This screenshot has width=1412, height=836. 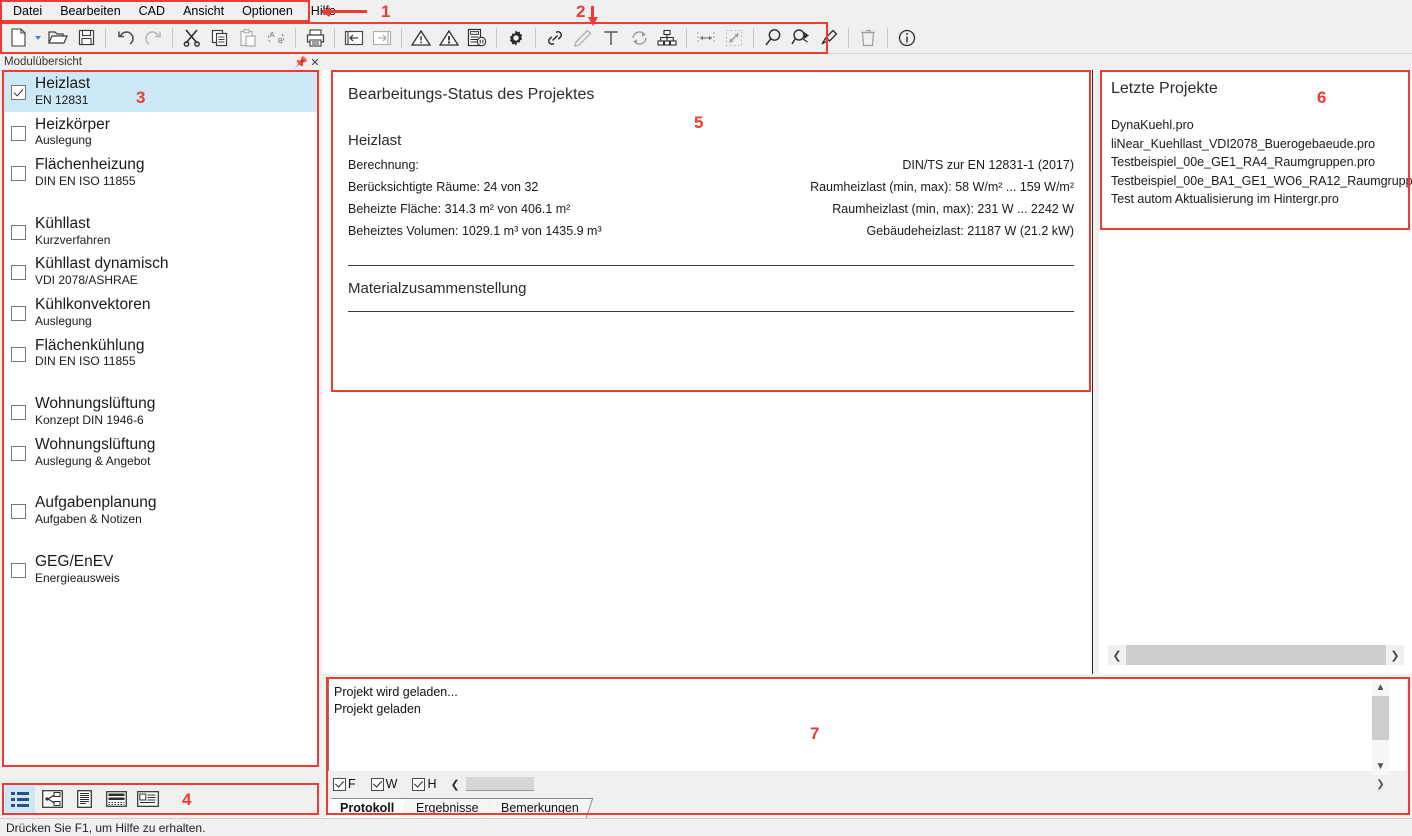 I want to click on list-item: Flächenkühlung DIN EN ISO 11855, so click(x=160, y=353).